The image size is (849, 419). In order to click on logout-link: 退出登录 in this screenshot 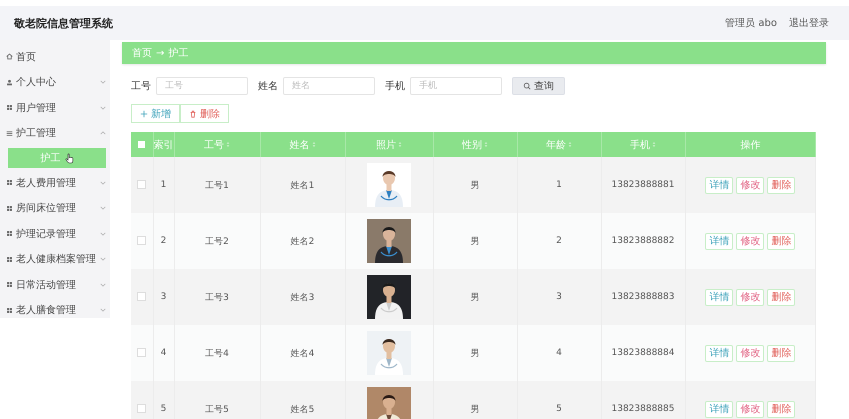, I will do `click(809, 23)`.